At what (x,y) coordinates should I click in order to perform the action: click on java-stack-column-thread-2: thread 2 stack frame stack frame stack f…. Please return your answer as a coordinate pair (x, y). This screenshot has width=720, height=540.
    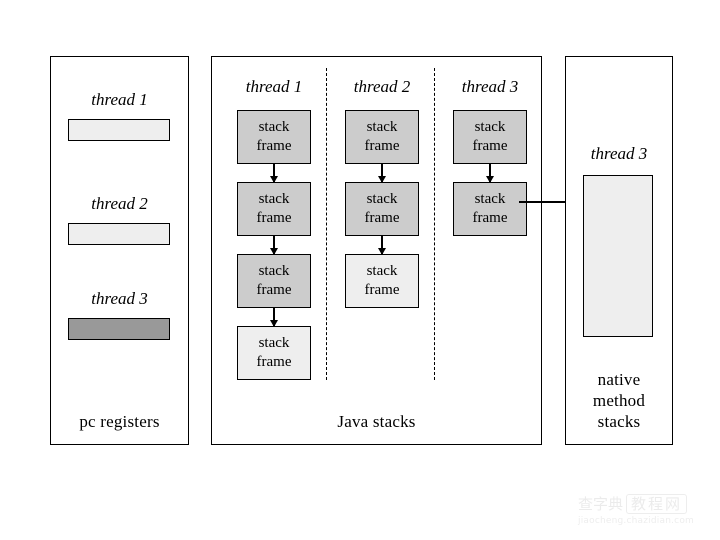
    Looking at the image, I should click on (382, 250).